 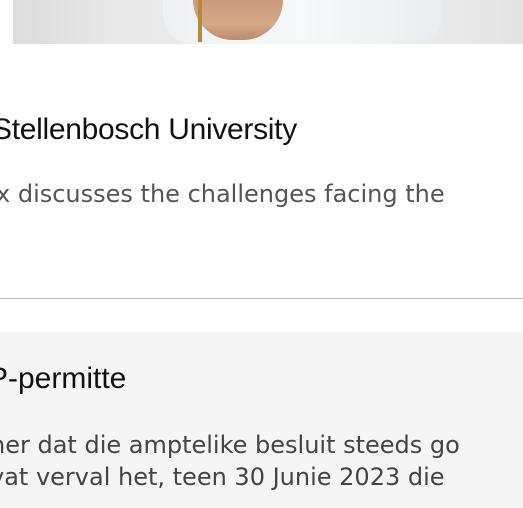 What do you see at coordinates (222, 194) in the screenshot?
I see `article-description: x discusses the challenges facing the` at bounding box center [222, 194].